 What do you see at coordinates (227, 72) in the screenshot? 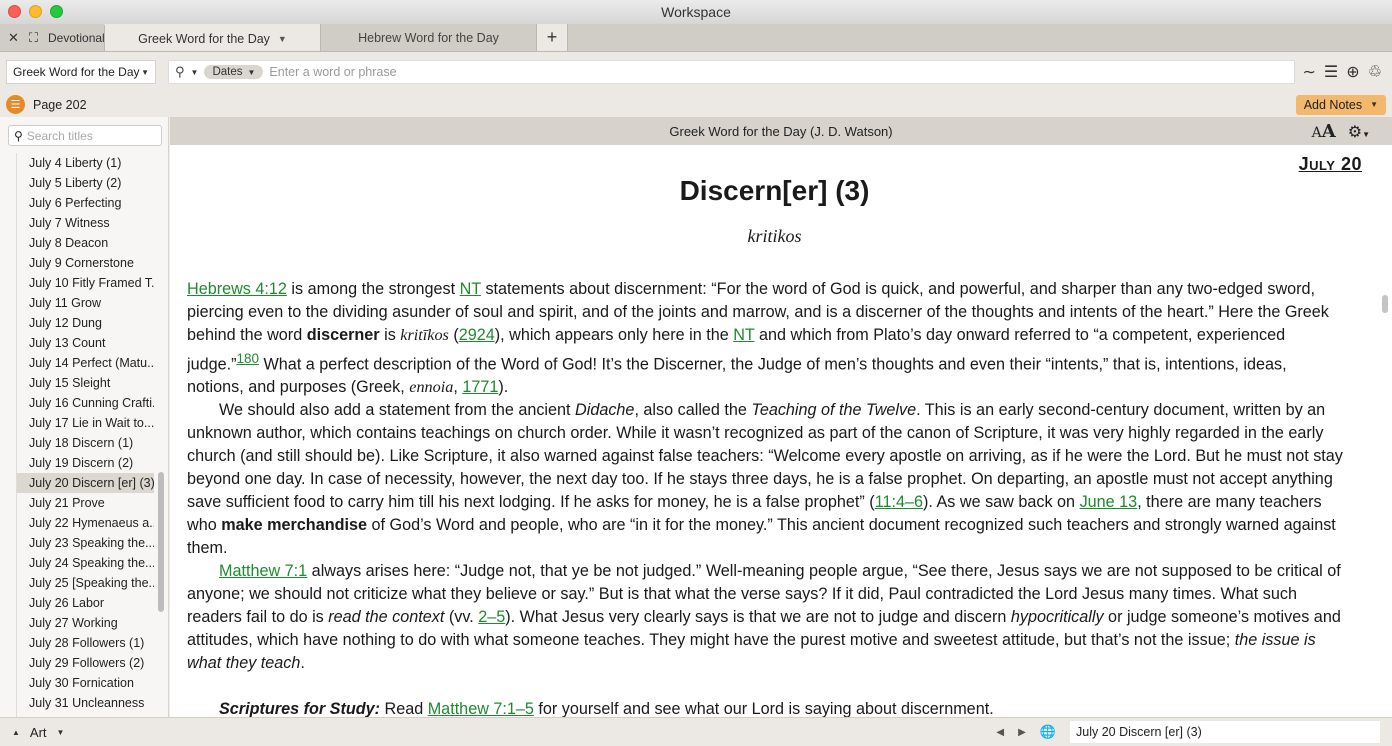
I see `search-scope-label: Dates` at bounding box center [227, 72].